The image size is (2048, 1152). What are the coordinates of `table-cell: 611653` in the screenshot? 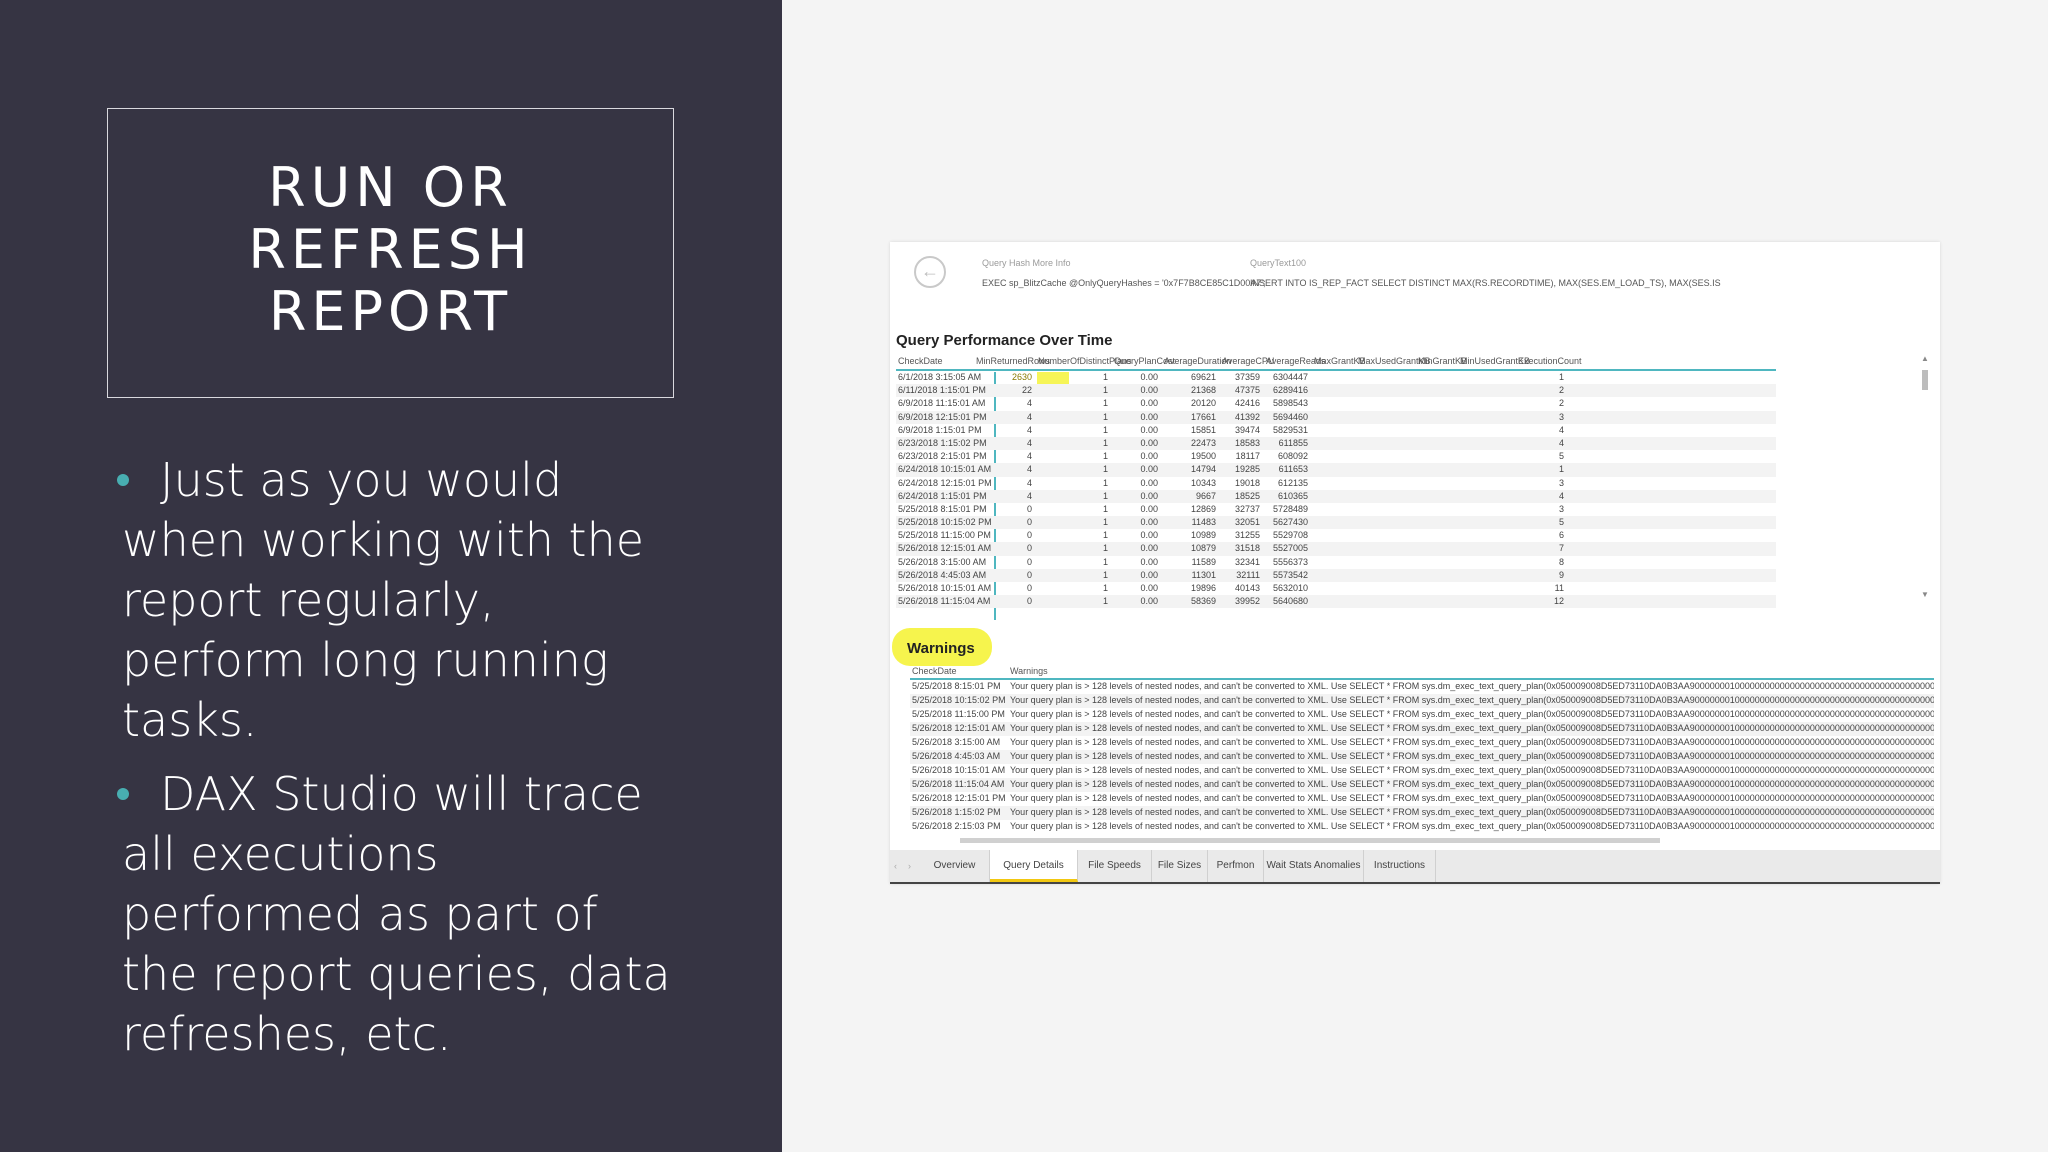 It's located at (1293, 469).